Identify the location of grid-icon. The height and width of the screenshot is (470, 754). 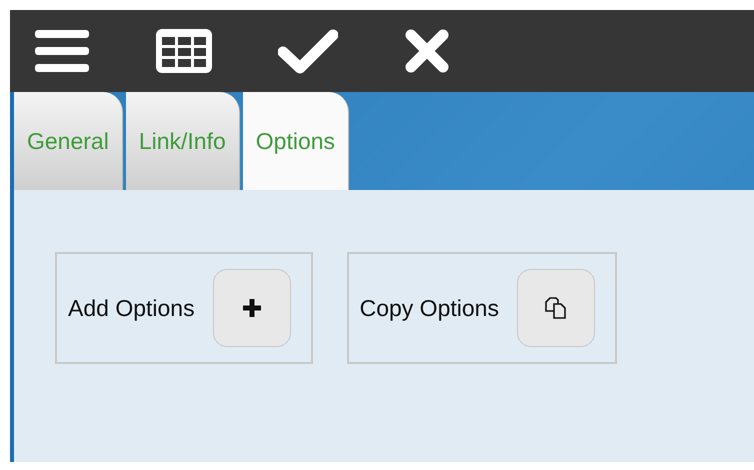
(184, 51).